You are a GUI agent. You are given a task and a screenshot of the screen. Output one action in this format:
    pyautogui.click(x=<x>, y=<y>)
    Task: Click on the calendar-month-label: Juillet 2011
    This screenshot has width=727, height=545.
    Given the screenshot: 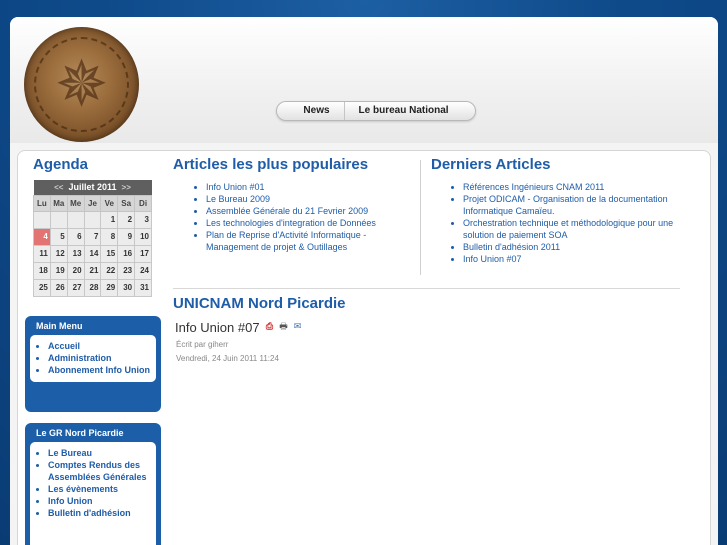 What is the action you would take?
    pyautogui.click(x=92, y=187)
    